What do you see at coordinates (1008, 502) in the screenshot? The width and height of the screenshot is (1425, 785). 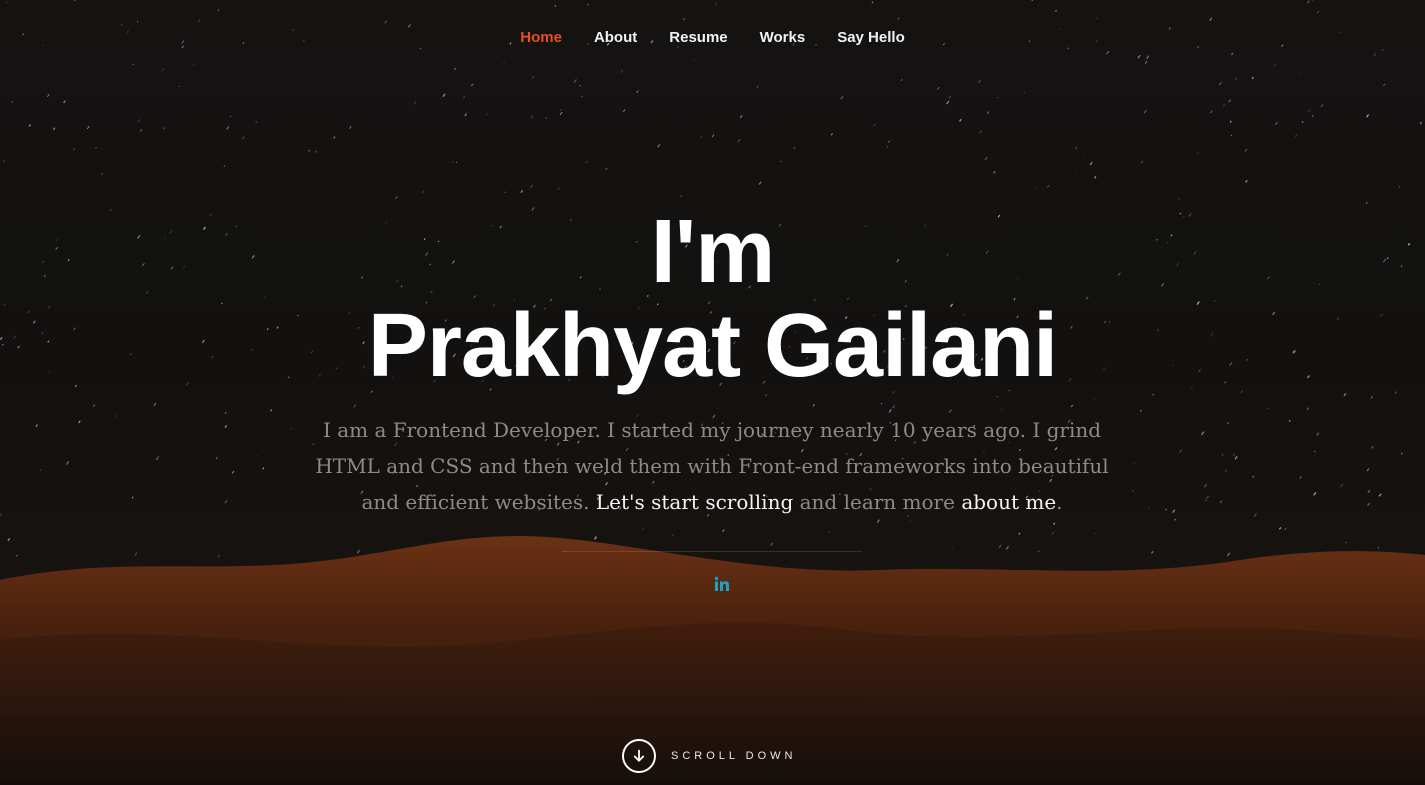 I see `about-me-link: about me` at bounding box center [1008, 502].